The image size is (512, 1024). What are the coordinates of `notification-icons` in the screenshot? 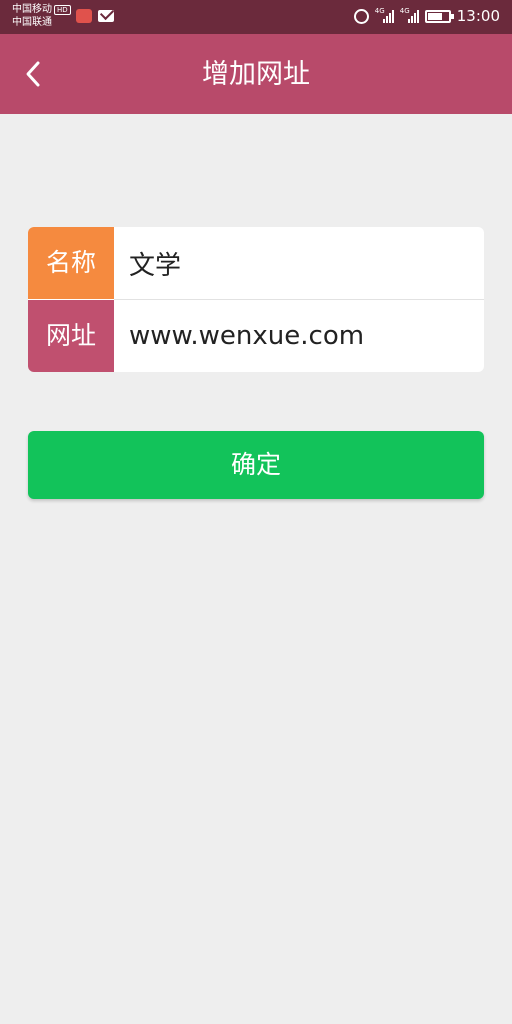 It's located at (95, 16).